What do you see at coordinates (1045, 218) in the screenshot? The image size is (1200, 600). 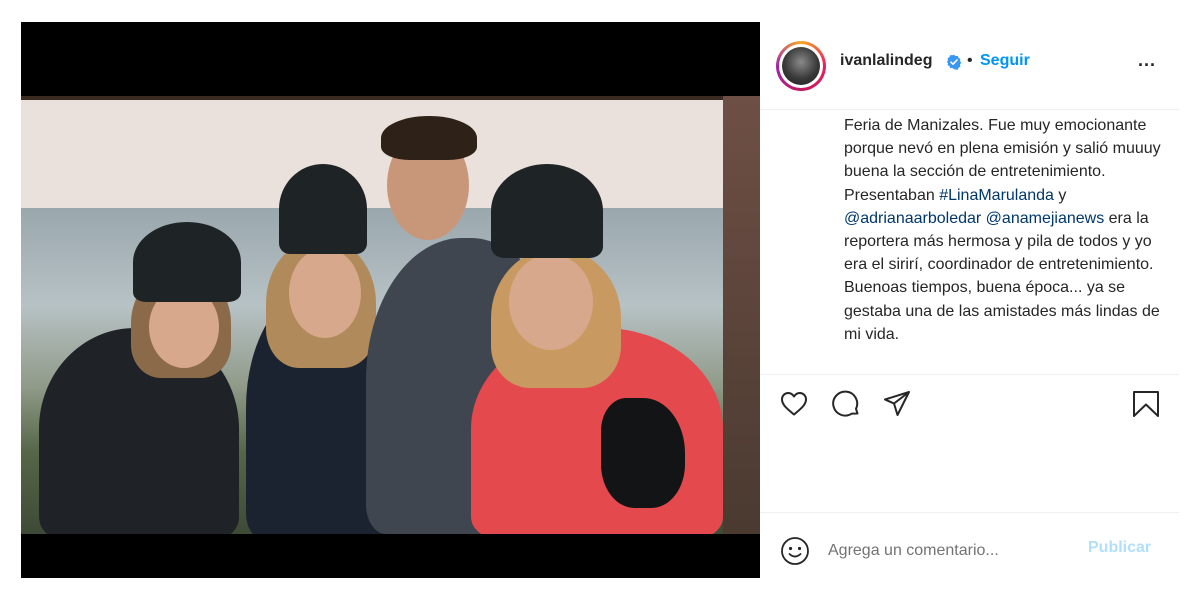 I see `mention-link: @anamejianews` at bounding box center [1045, 218].